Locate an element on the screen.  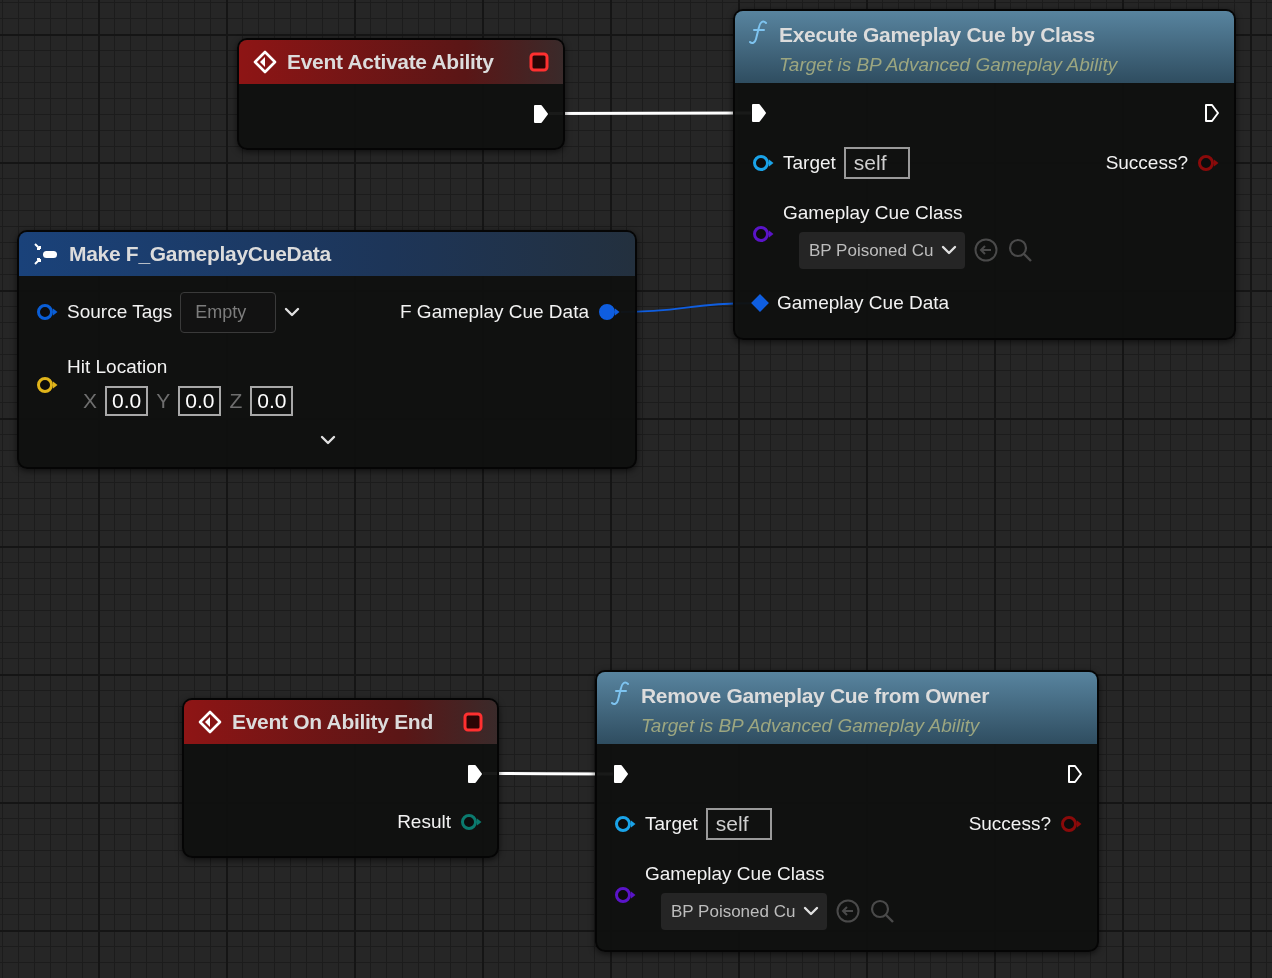
blueprint-node: Event Activate Ability is located at coordinates (401, 94).